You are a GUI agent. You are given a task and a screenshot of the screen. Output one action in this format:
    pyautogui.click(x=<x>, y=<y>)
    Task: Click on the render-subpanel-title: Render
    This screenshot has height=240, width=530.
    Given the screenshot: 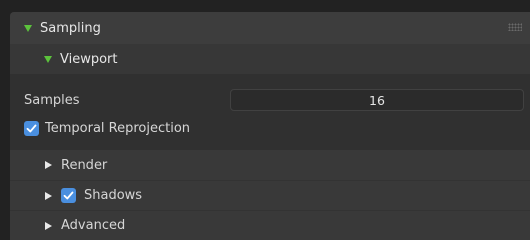 What is the action you would take?
    pyautogui.click(x=84, y=165)
    